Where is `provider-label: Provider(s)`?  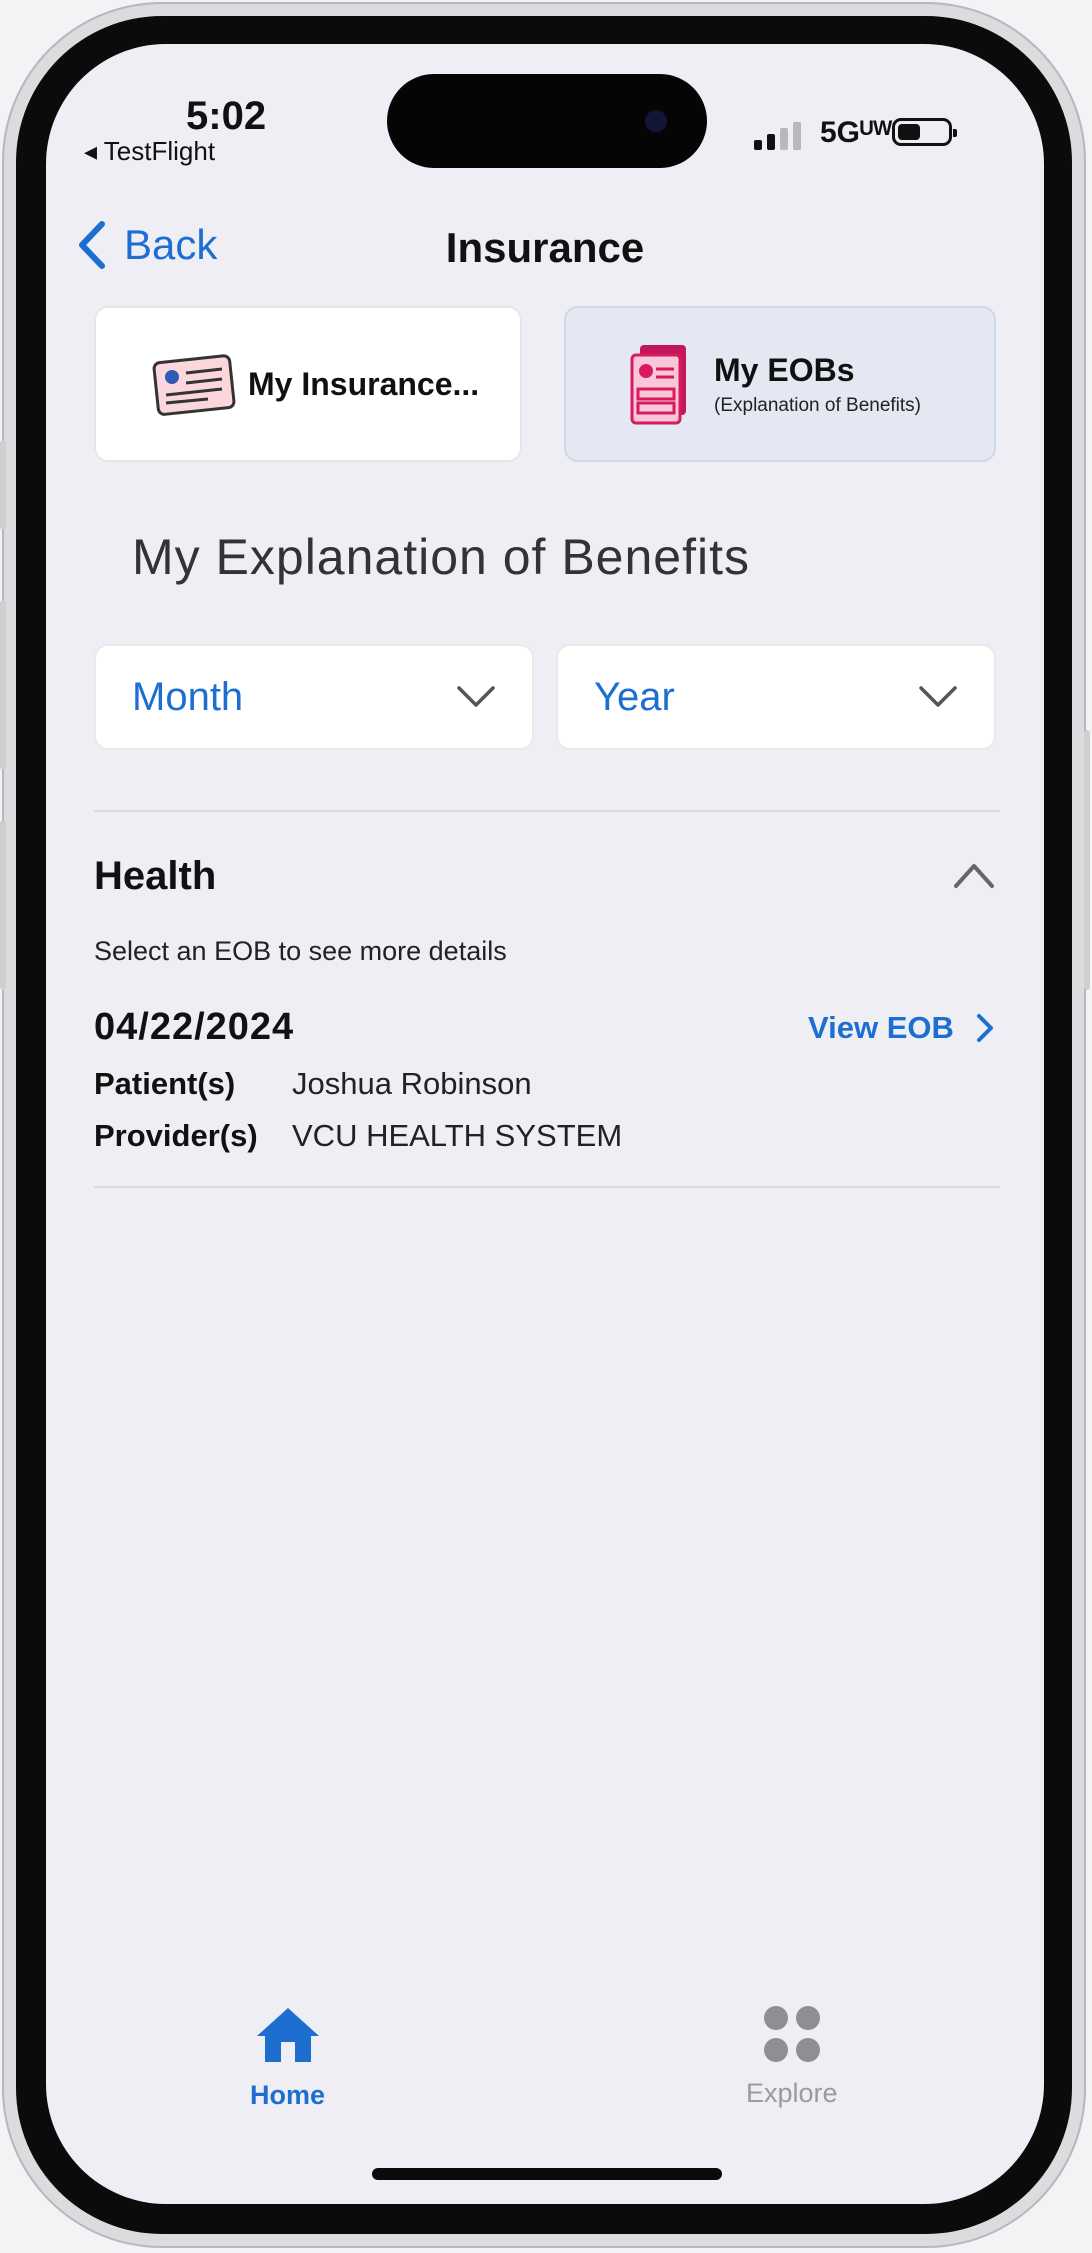 provider-label: Provider(s) is located at coordinates (176, 1135).